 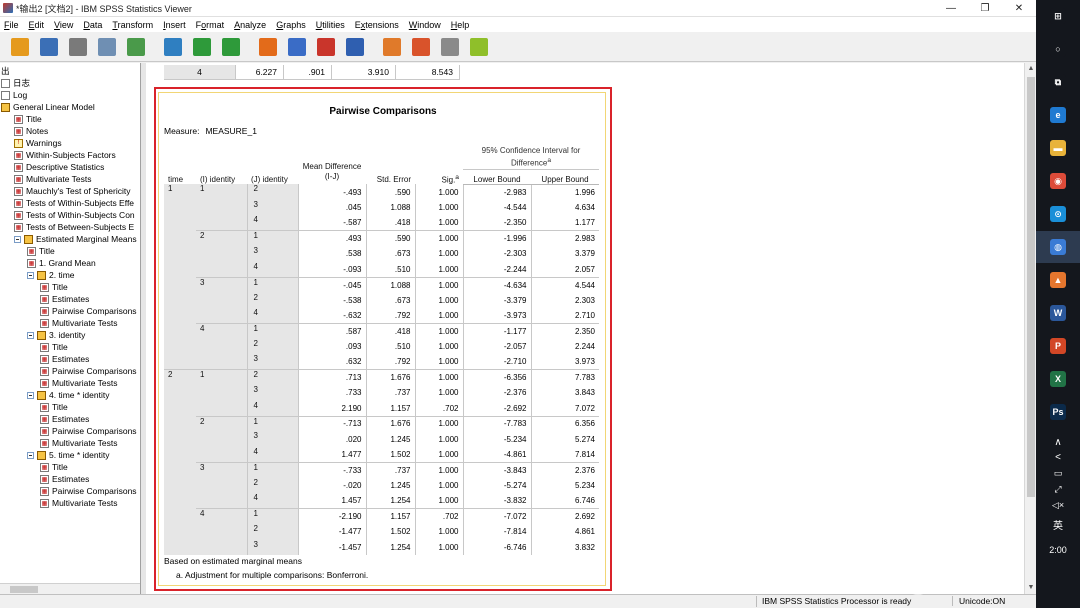 What do you see at coordinates (18, 203) in the screenshot?
I see `table-icon: ▦` at bounding box center [18, 203].